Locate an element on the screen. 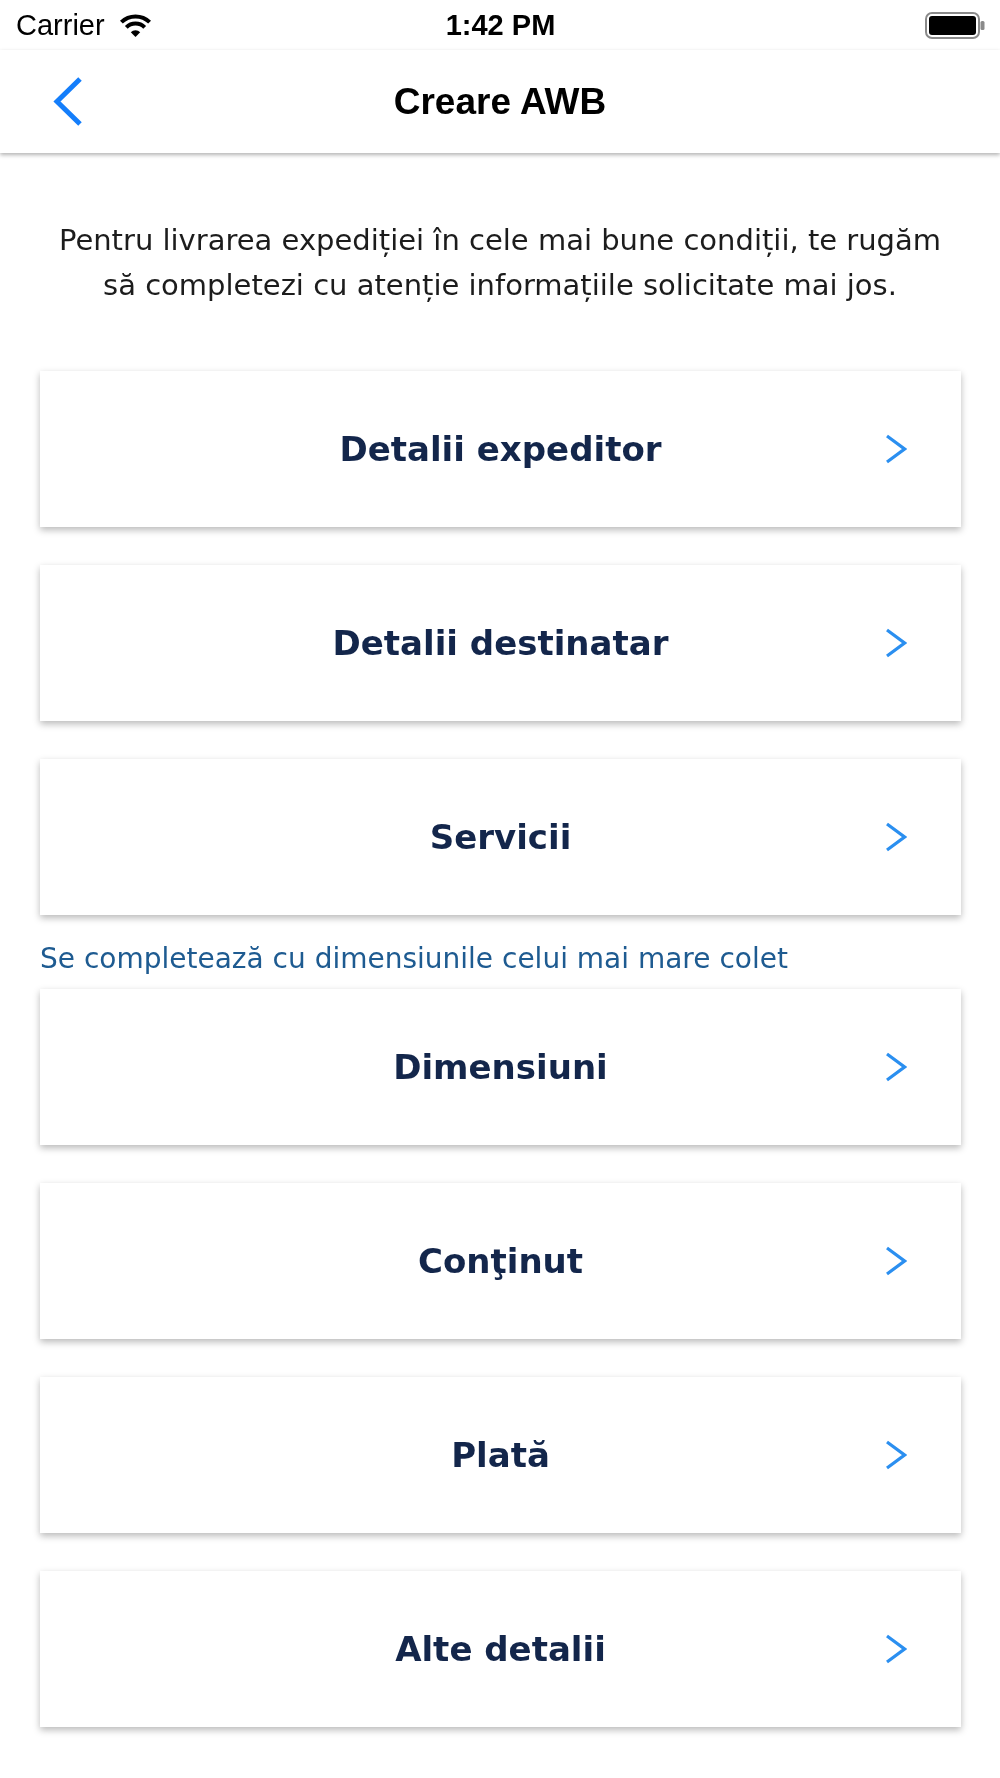 This screenshot has height=1778, width=1000. hint-text: Se completează cu dimensiunile celui mai mare colet is located at coordinates (414, 959).